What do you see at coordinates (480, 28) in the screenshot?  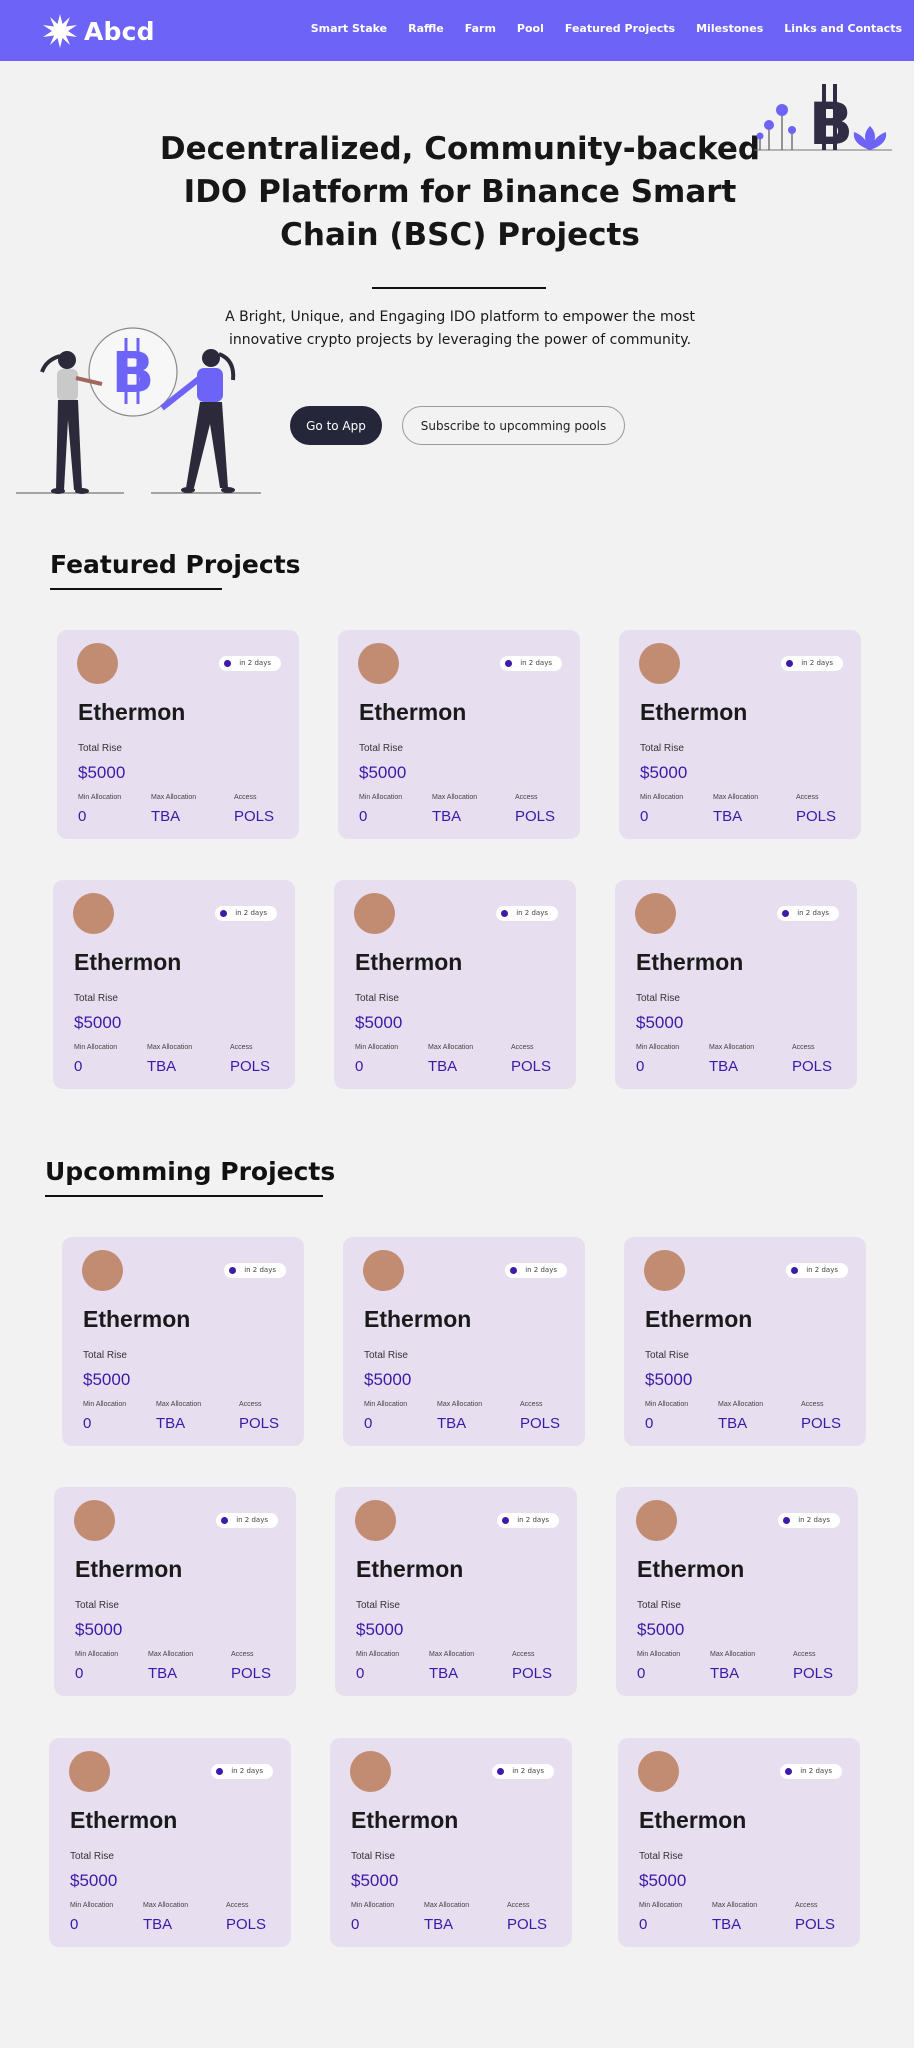 I see `nav-link-farm: Farm` at bounding box center [480, 28].